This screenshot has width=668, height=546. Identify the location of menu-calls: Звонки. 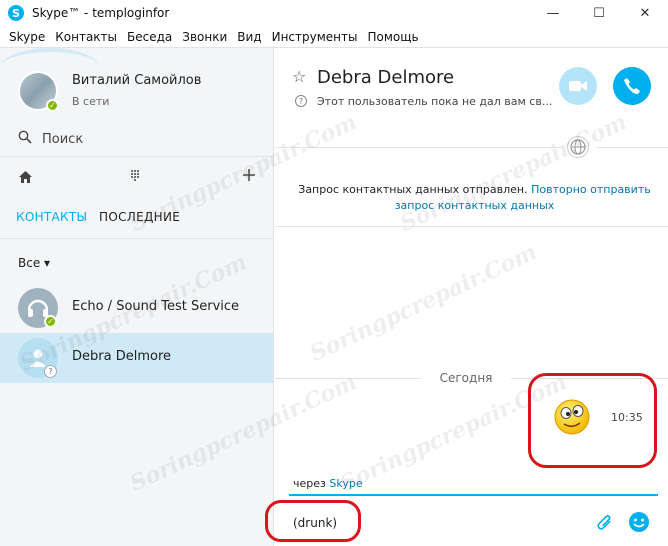
(204, 37).